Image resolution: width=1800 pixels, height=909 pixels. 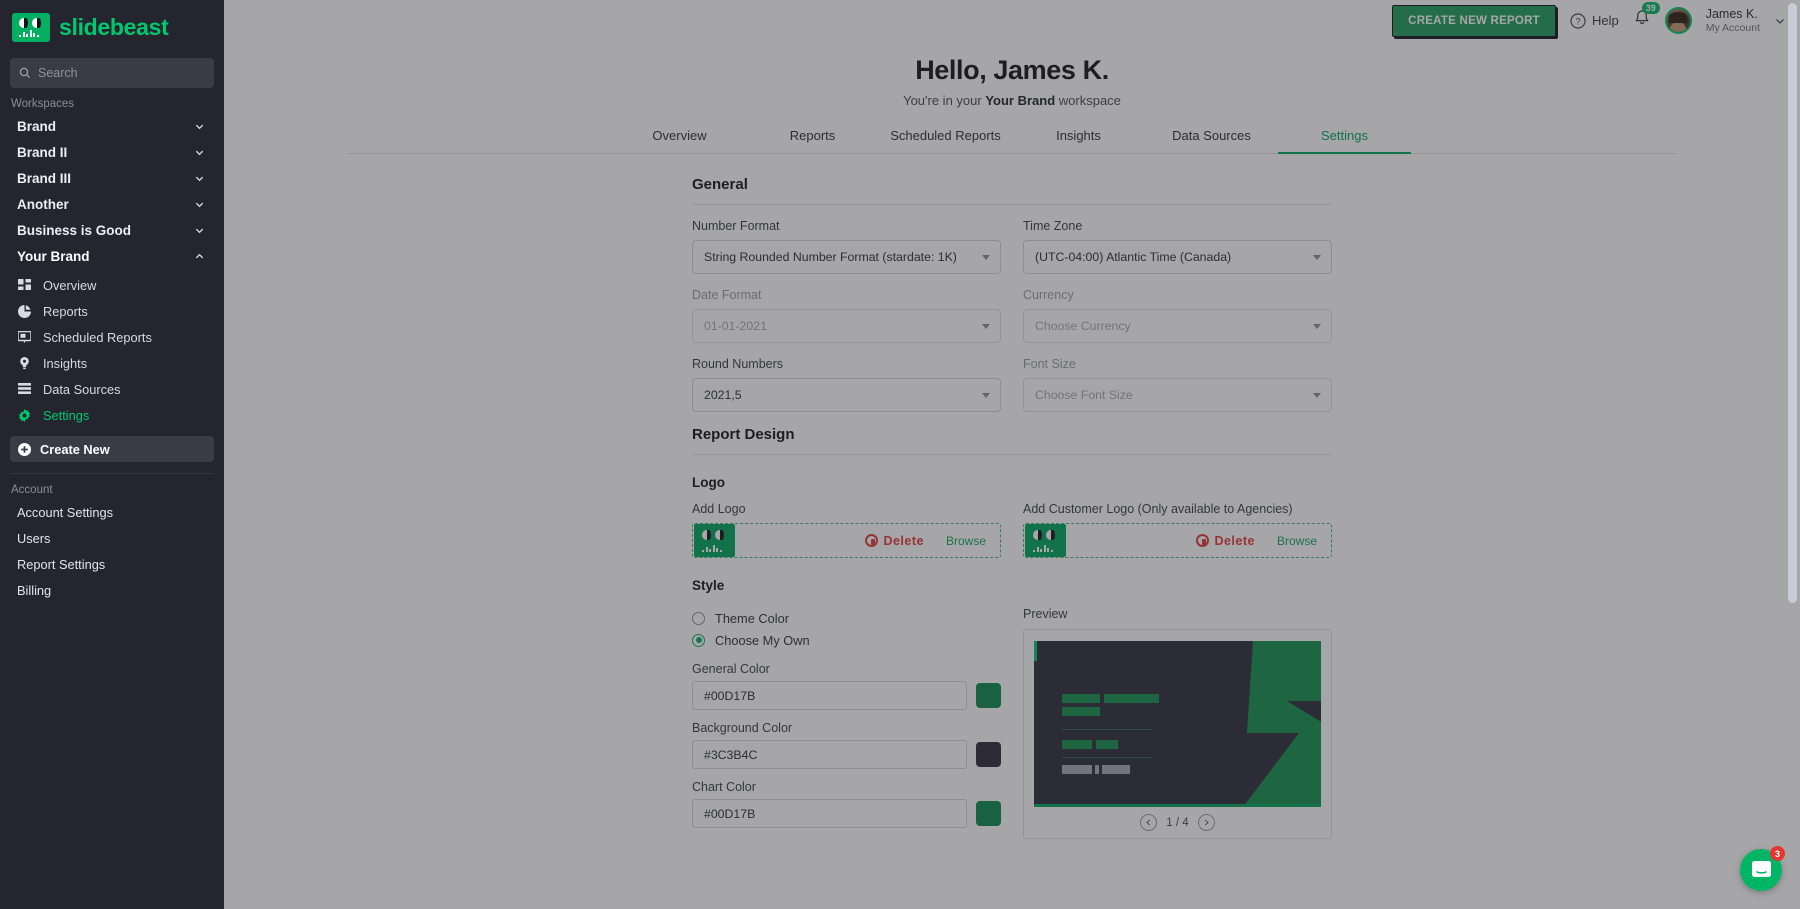 What do you see at coordinates (44, 178) in the screenshot?
I see `workspace-label: Brand III` at bounding box center [44, 178].